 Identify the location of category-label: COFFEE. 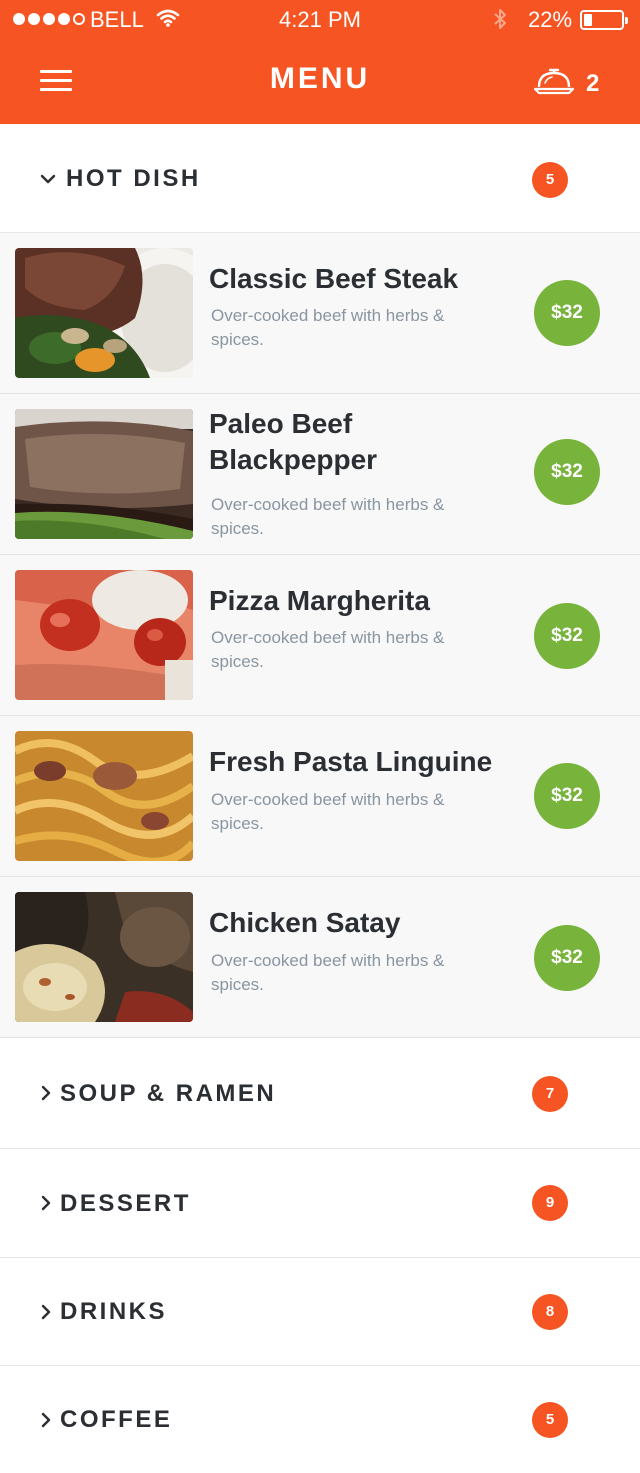
(116, 1419).